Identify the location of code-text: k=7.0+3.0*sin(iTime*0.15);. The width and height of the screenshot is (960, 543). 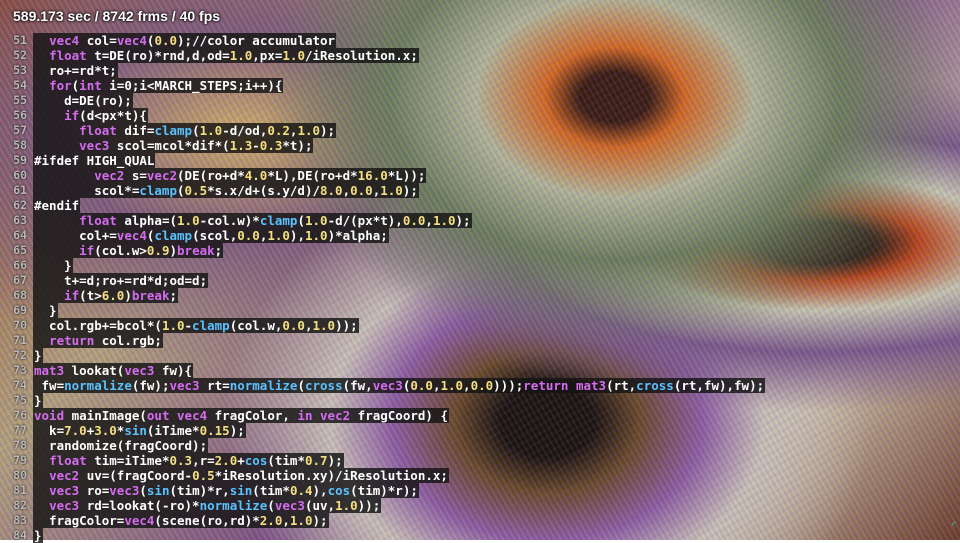
(139, 430).